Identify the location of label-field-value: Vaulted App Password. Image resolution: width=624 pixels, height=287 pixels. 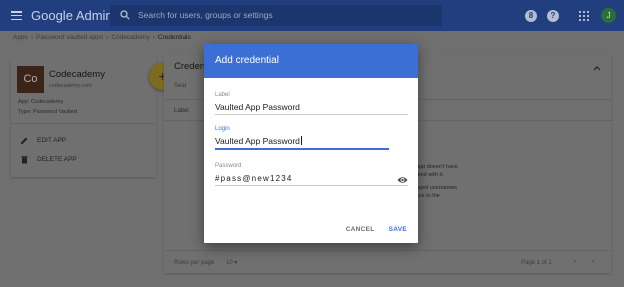
(311, 107).